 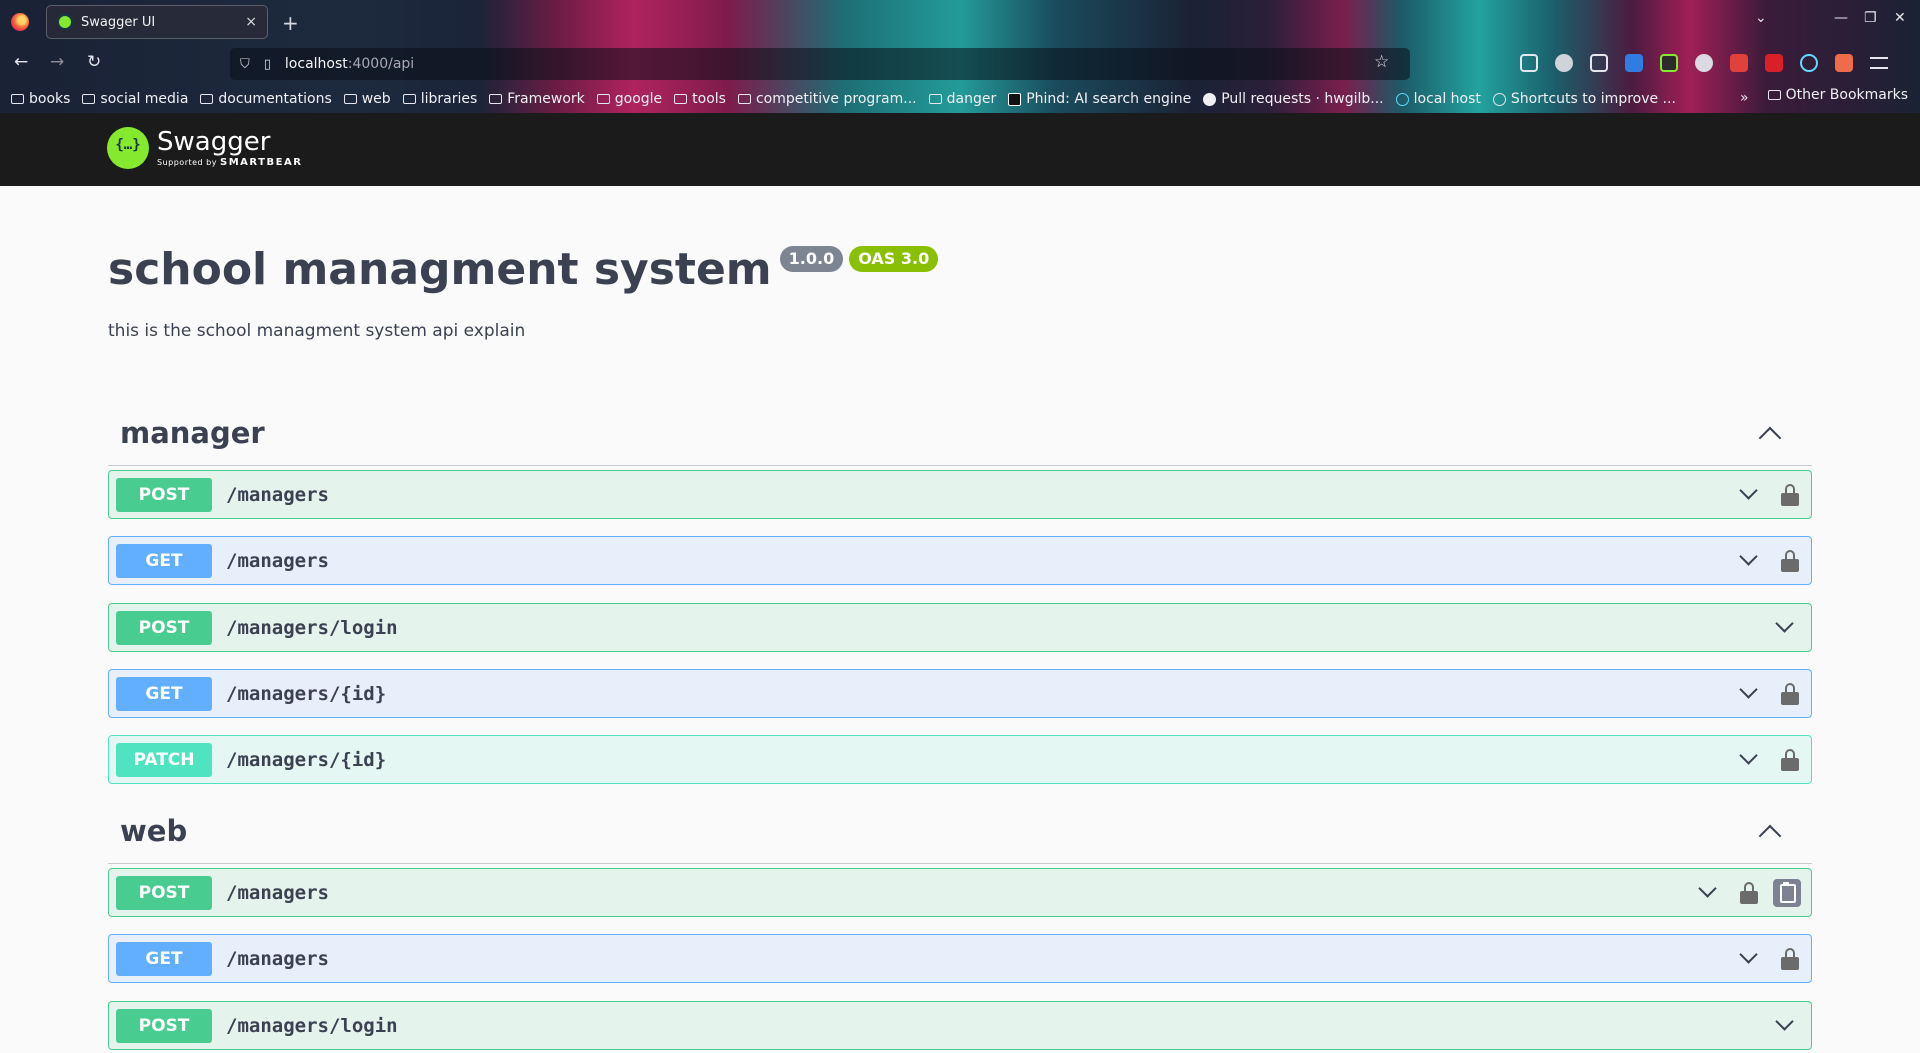 What do you see at coordinates (290, 23) in the screenshot?
I see `new-tab-button: +` at bounding box center [290, 23].